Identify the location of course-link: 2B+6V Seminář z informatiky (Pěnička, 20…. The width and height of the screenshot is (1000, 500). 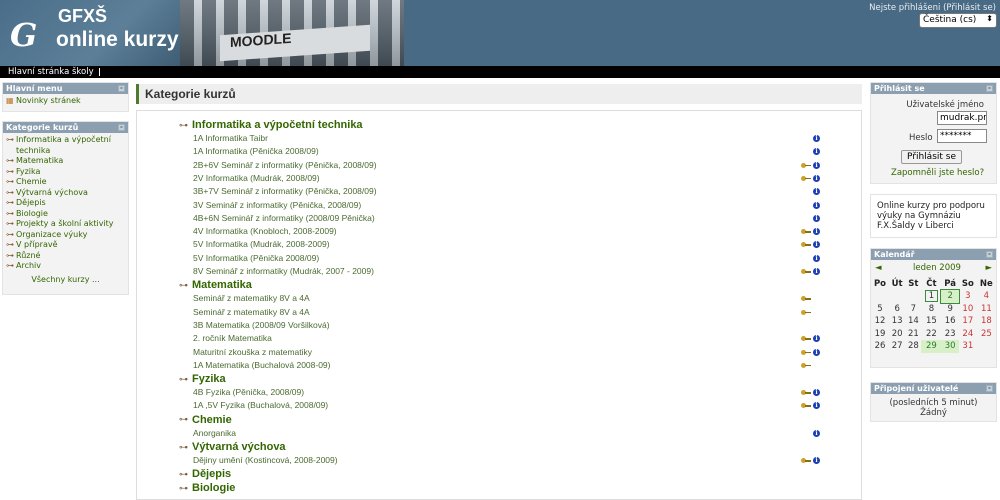
(285, 165).